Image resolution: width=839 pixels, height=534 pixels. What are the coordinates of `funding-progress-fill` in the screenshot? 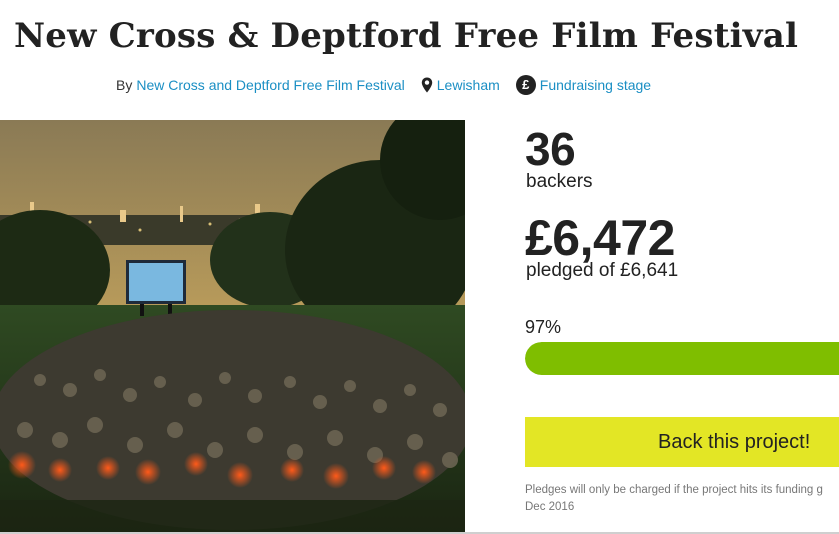 It's located at (682, 358).